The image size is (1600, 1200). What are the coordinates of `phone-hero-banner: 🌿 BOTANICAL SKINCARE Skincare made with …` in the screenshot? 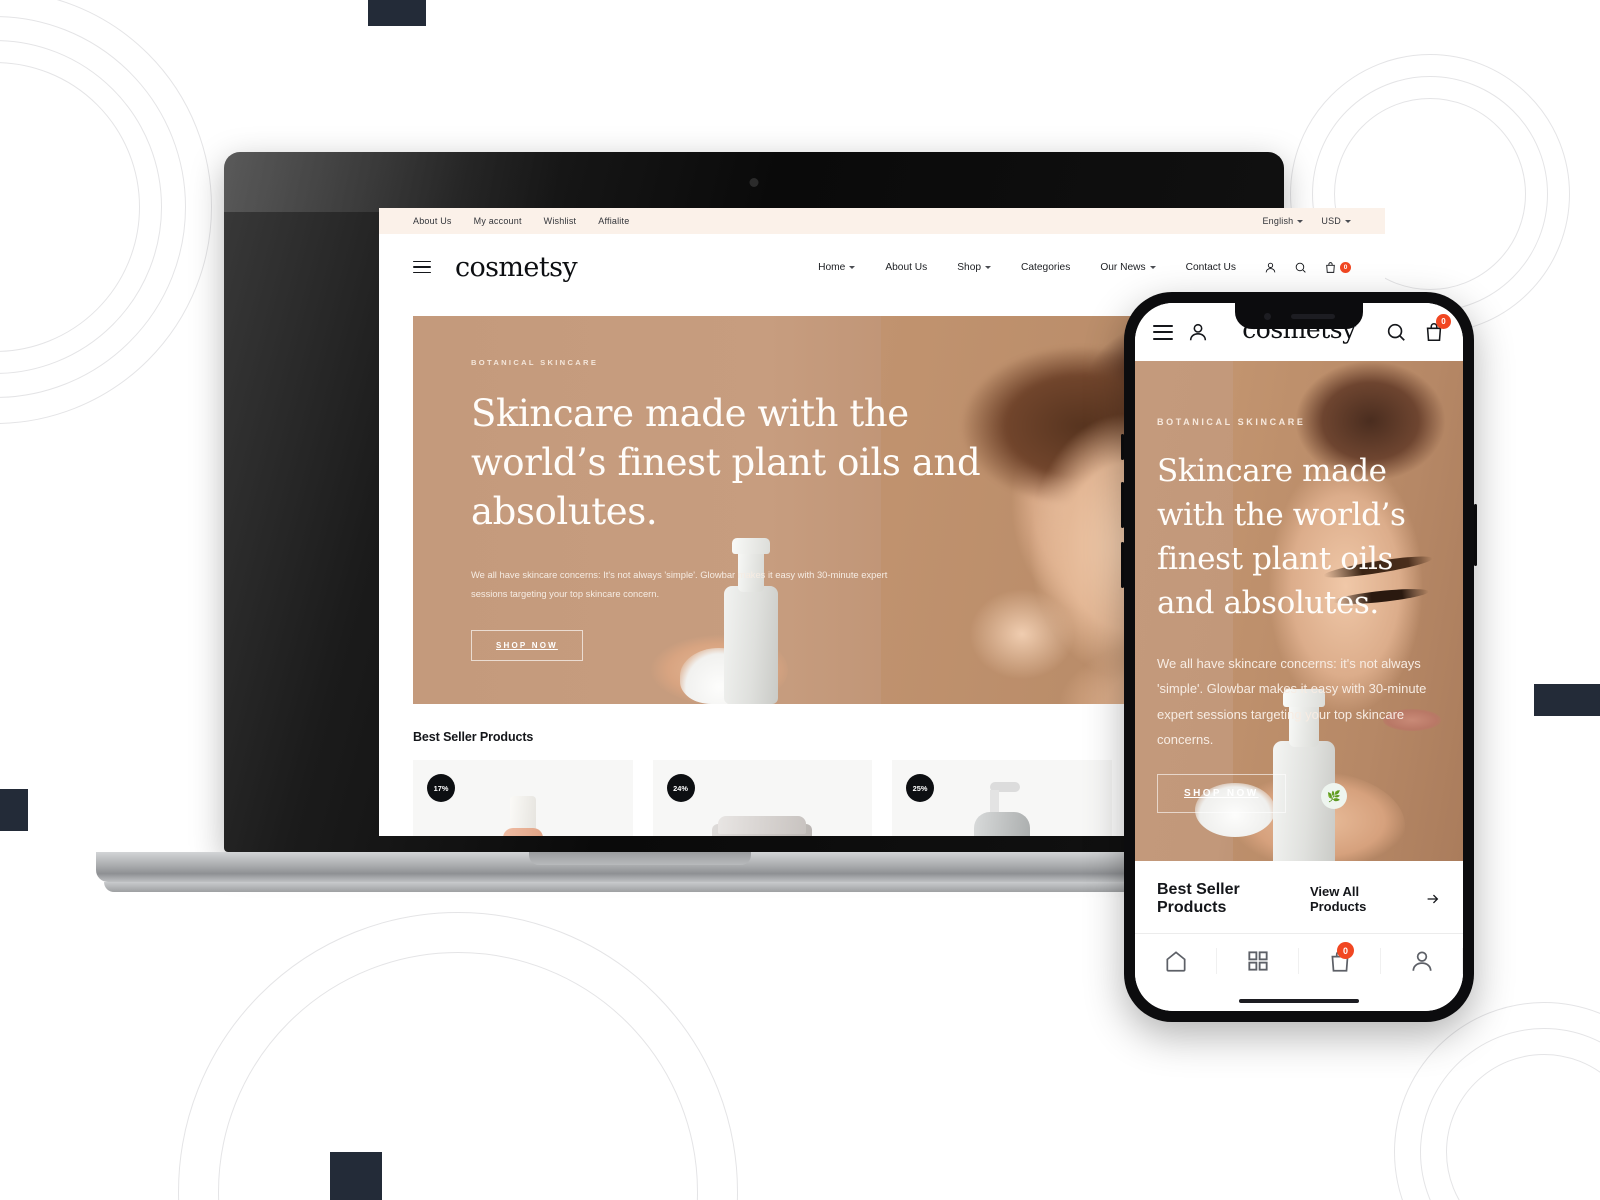 It's located at (1299, 611).